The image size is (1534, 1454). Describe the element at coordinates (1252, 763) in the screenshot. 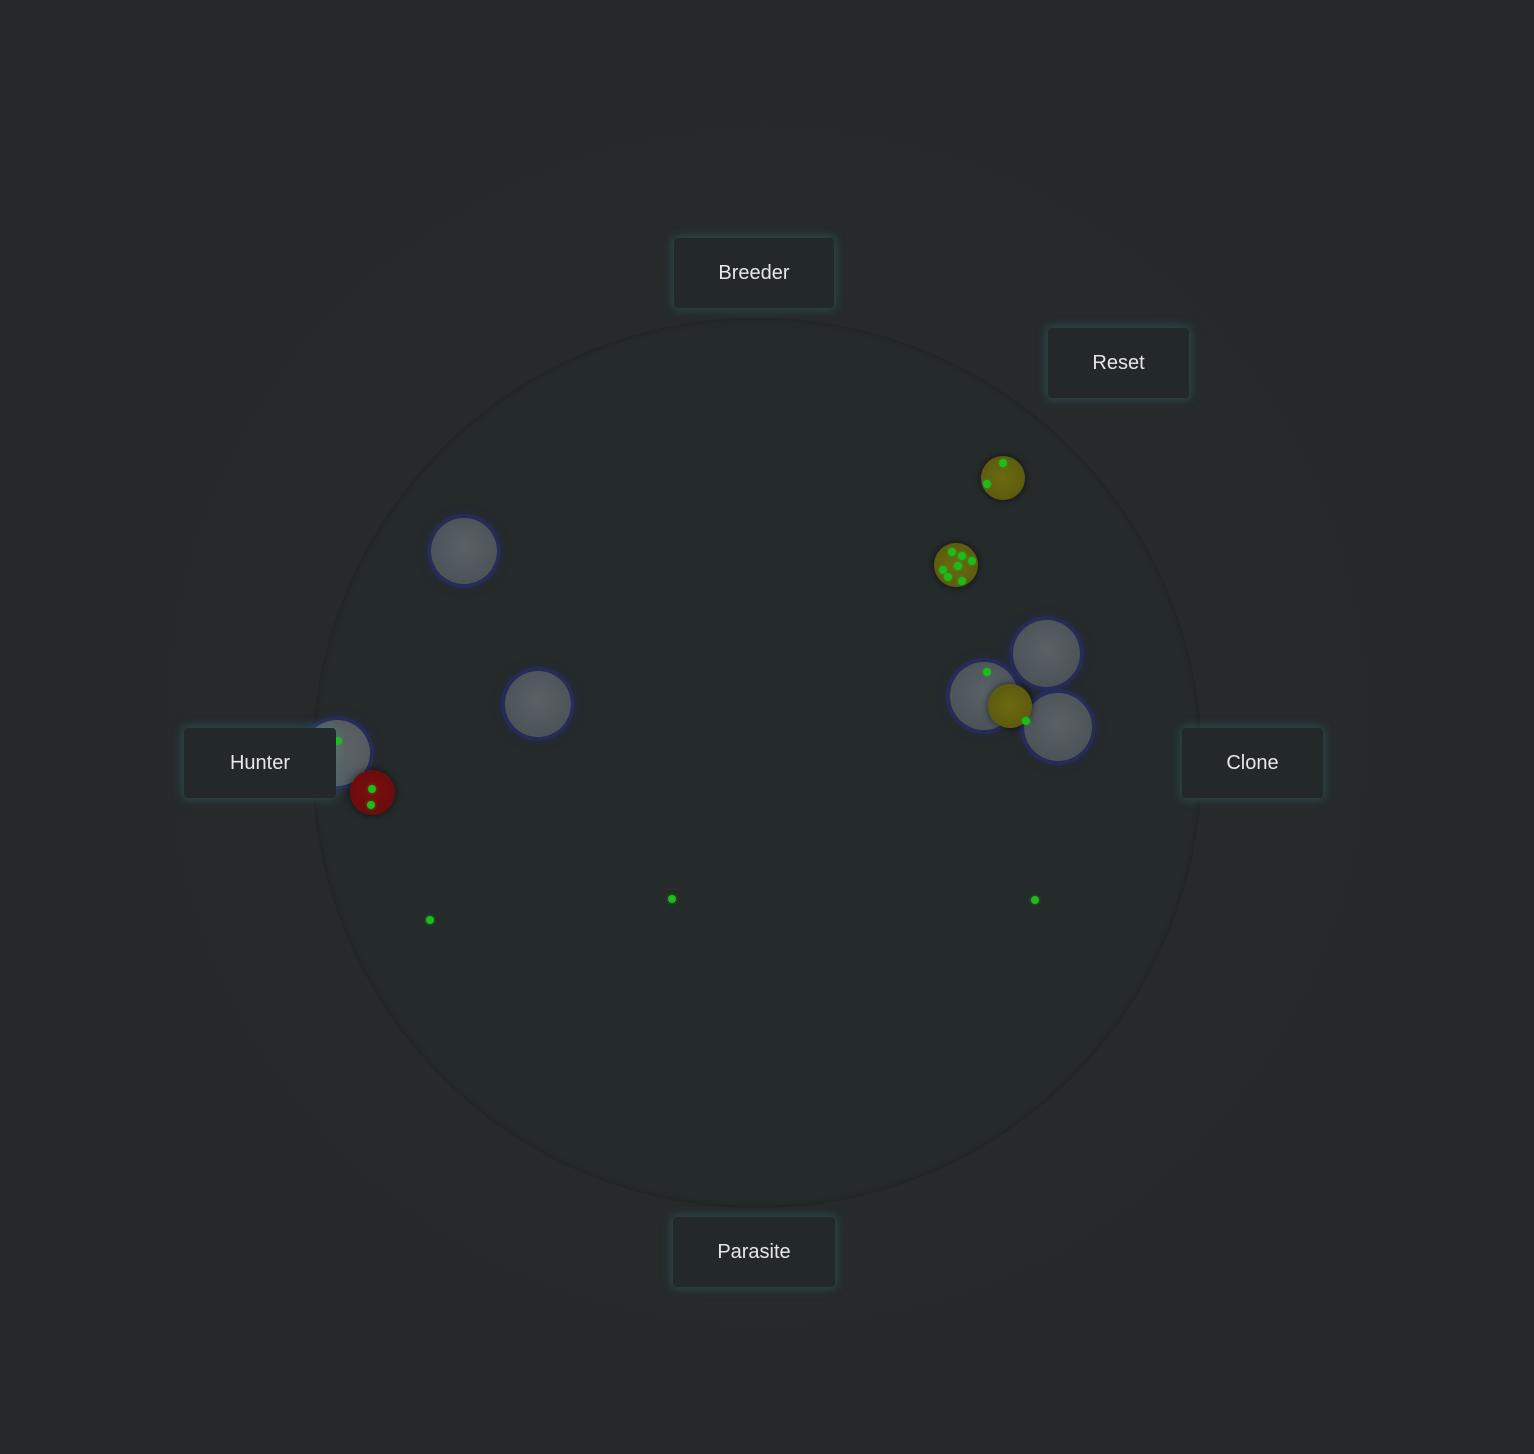

I see `clone-button: Clone` at that location.